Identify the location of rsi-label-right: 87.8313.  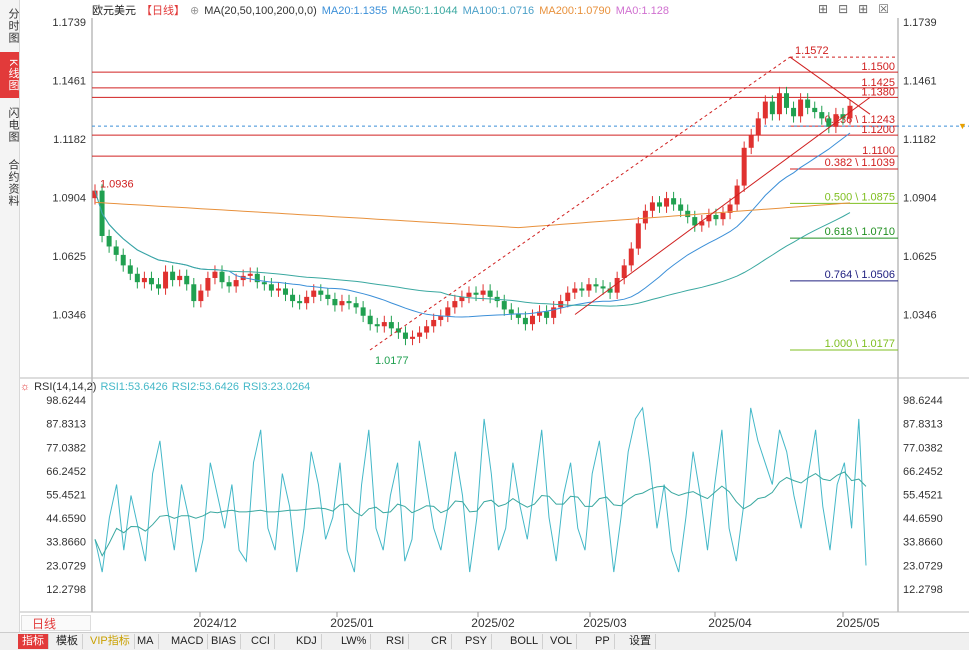
(923, 425).